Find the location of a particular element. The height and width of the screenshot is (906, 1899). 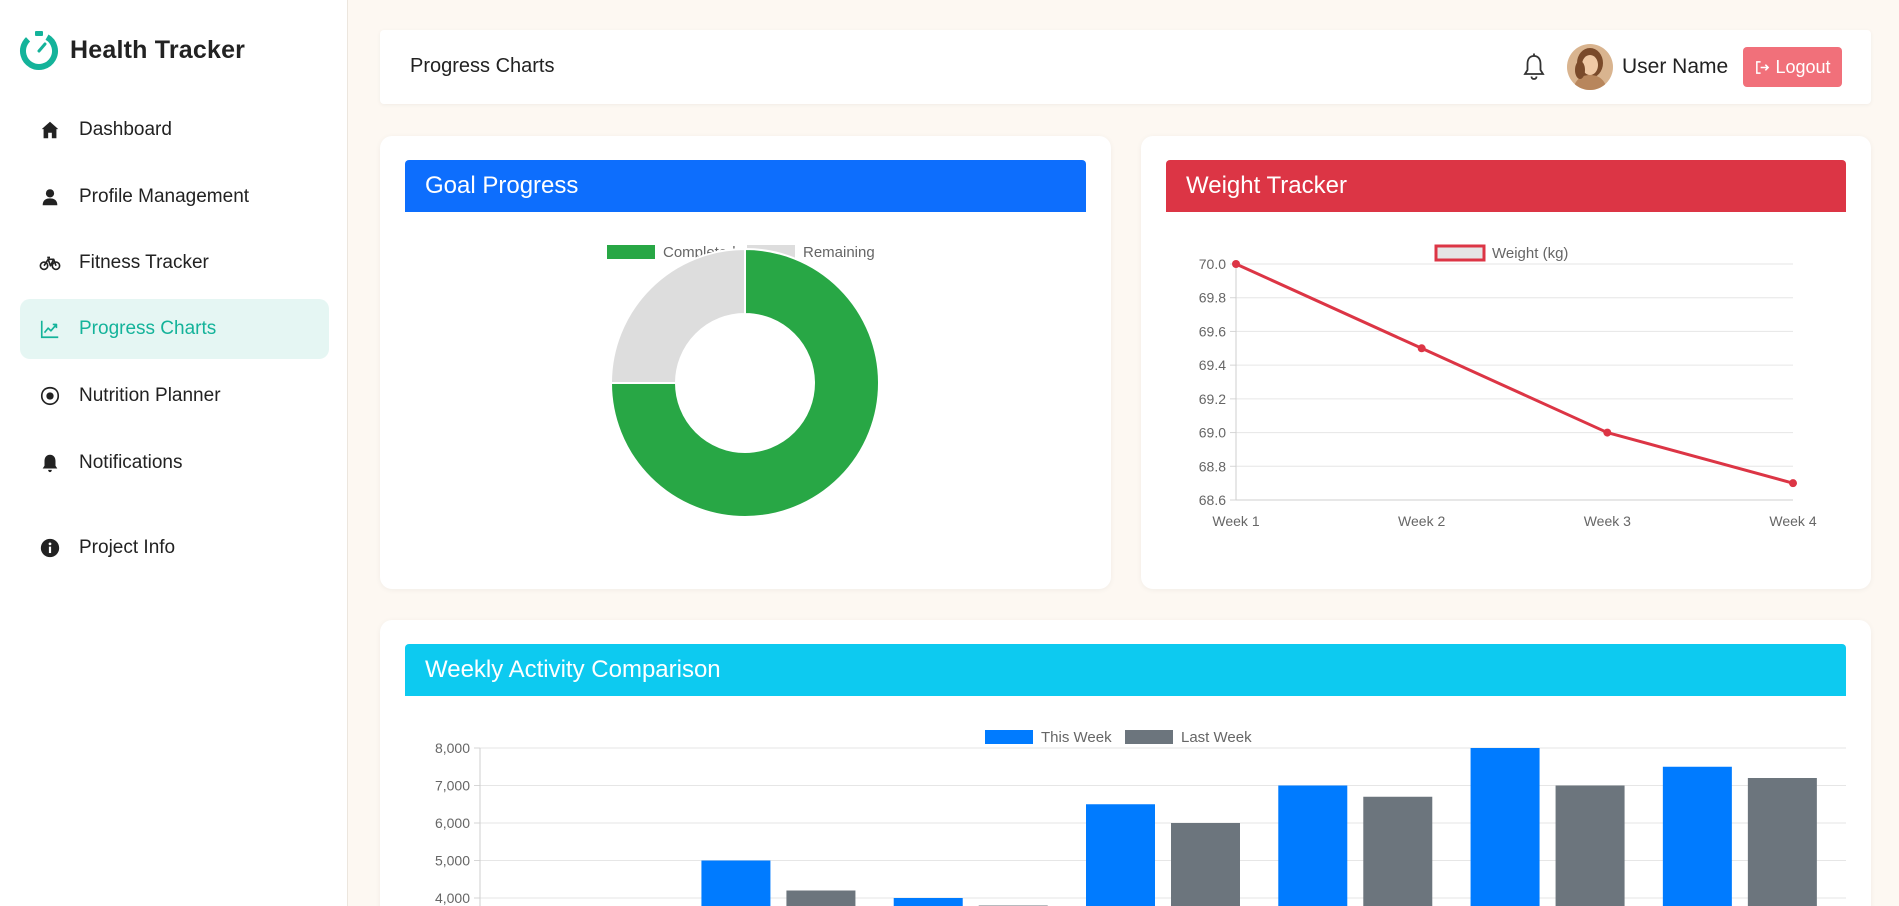

x-tick-label: Week 1 is located at coordinates (1235, 521).